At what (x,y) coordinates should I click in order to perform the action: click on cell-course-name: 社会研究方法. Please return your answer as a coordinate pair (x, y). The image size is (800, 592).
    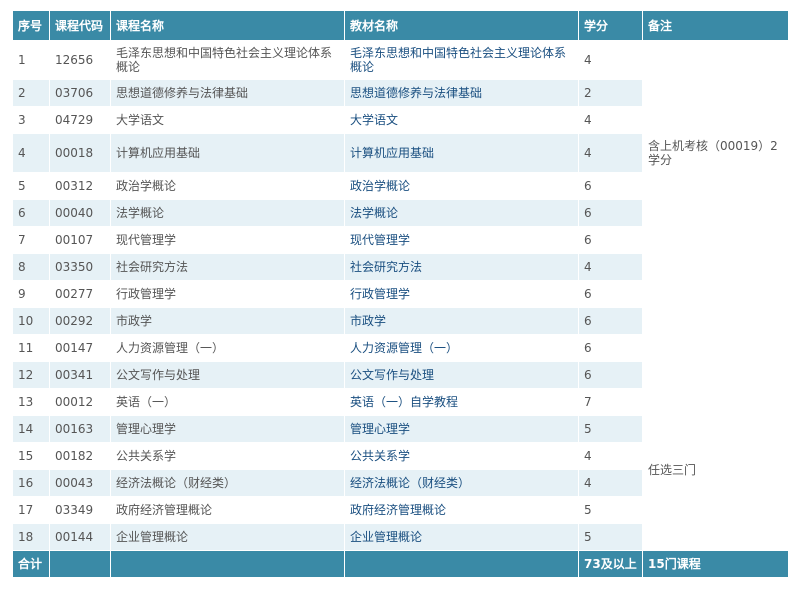
    Looking at the image, I should click on (227, 267).